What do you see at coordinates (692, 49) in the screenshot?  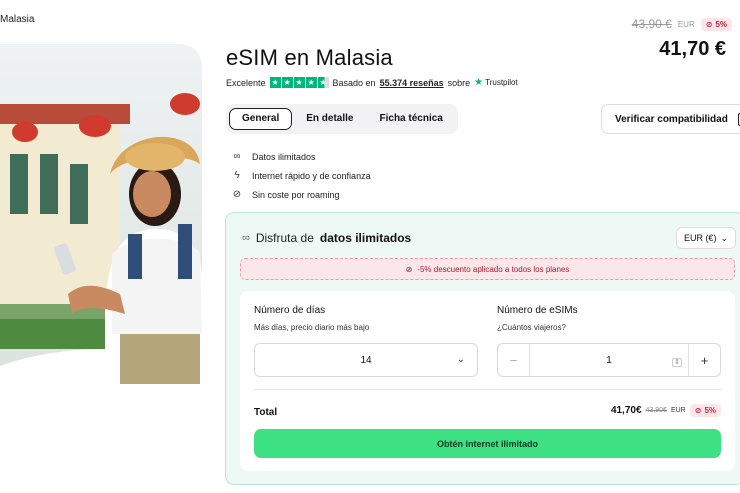 I see `current-price: 41,70 €` at bounding box center [692, 49].